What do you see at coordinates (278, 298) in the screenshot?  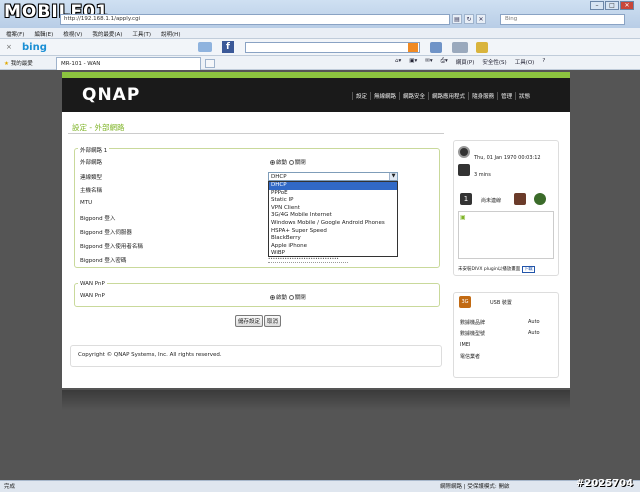 I see `upnp-on-radio: 啟動` at bounding box center [278, 298].